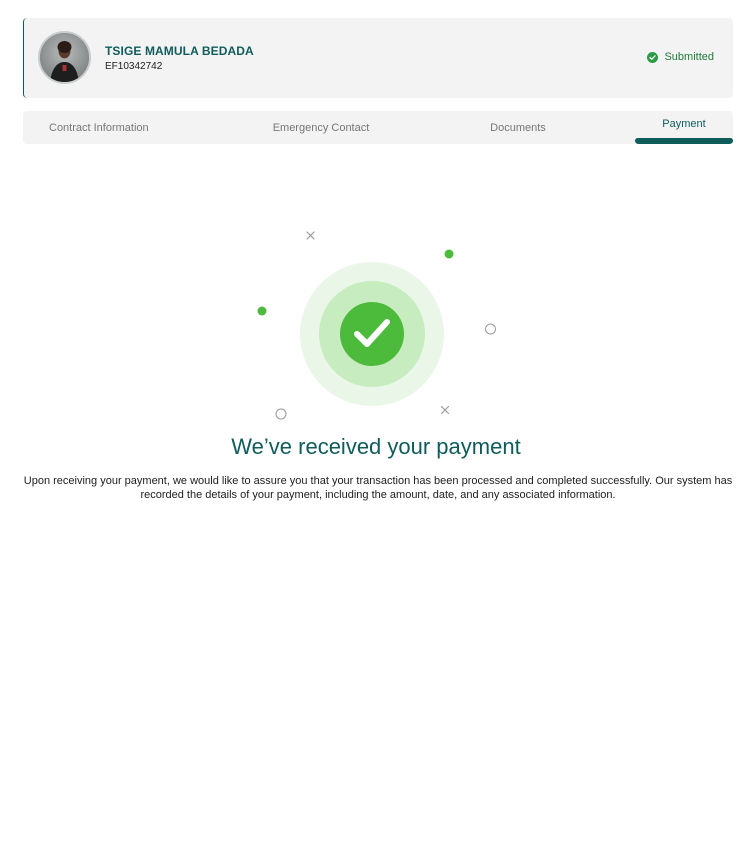 The image size is (752, 860). I want to click on status-label: Submitted, so click(689, 57).